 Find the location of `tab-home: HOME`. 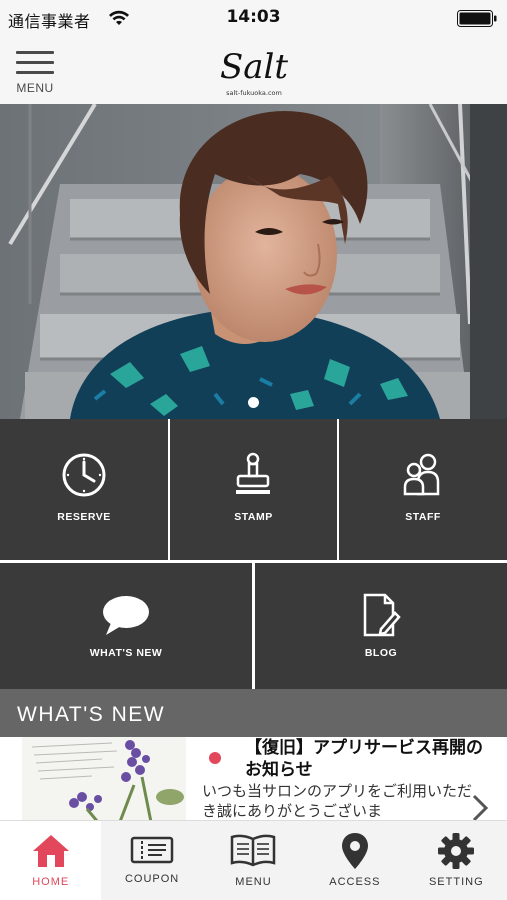

tab-home: HOME is located at coordinates (51, 860).